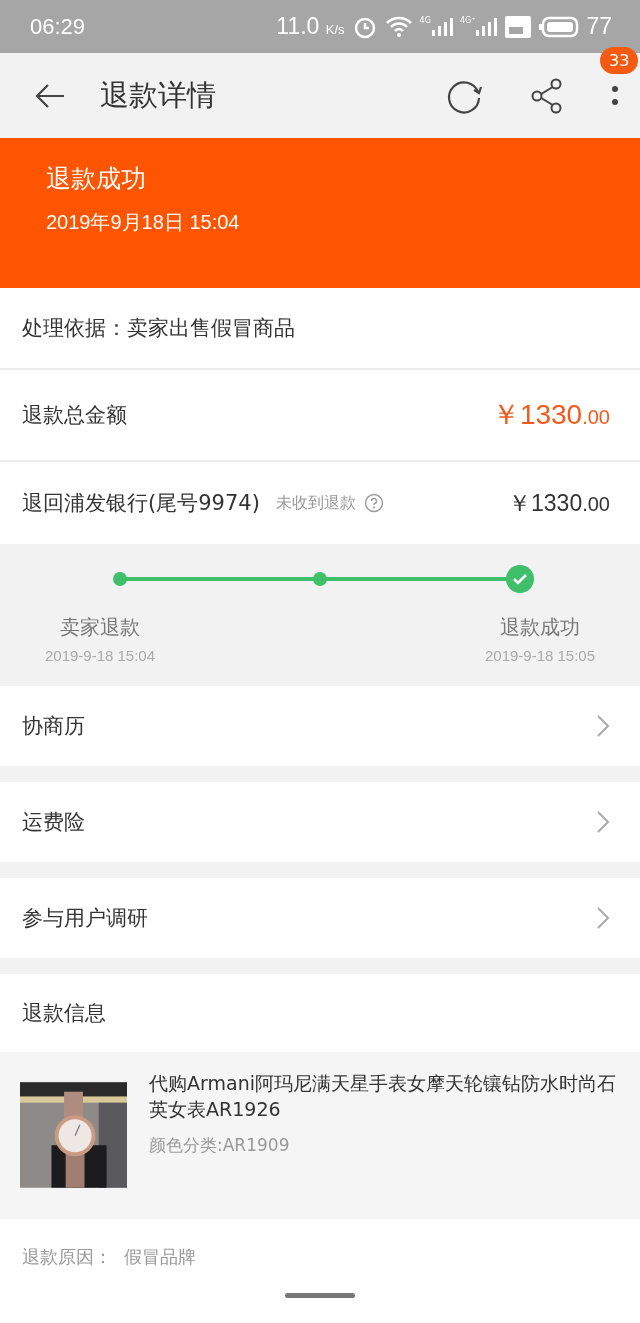  I want to click on page-title: 退款详情, so click(158, 95).